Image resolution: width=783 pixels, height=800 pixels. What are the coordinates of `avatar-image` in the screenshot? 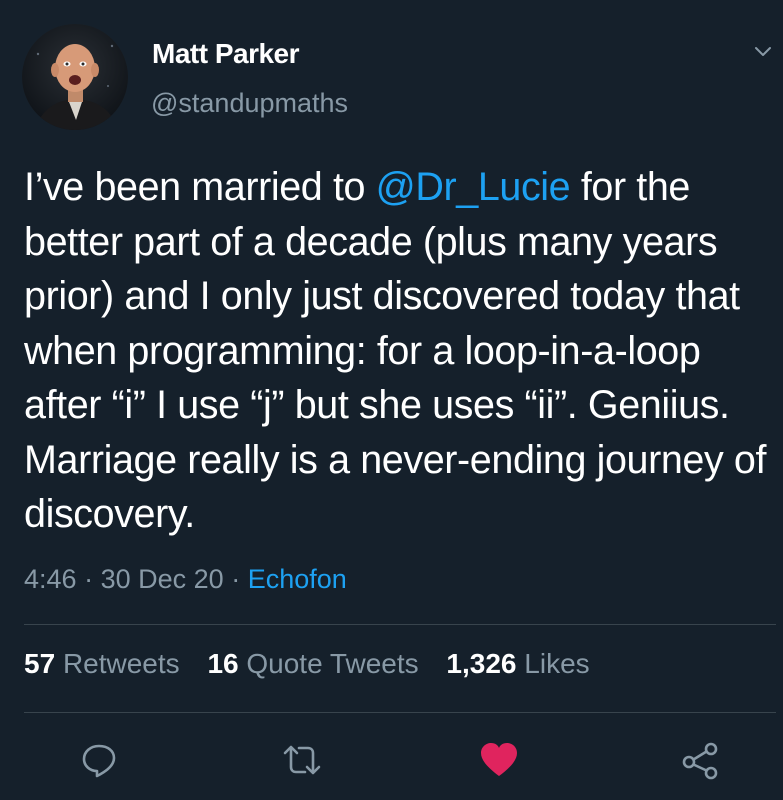 It's located at (75, 77).